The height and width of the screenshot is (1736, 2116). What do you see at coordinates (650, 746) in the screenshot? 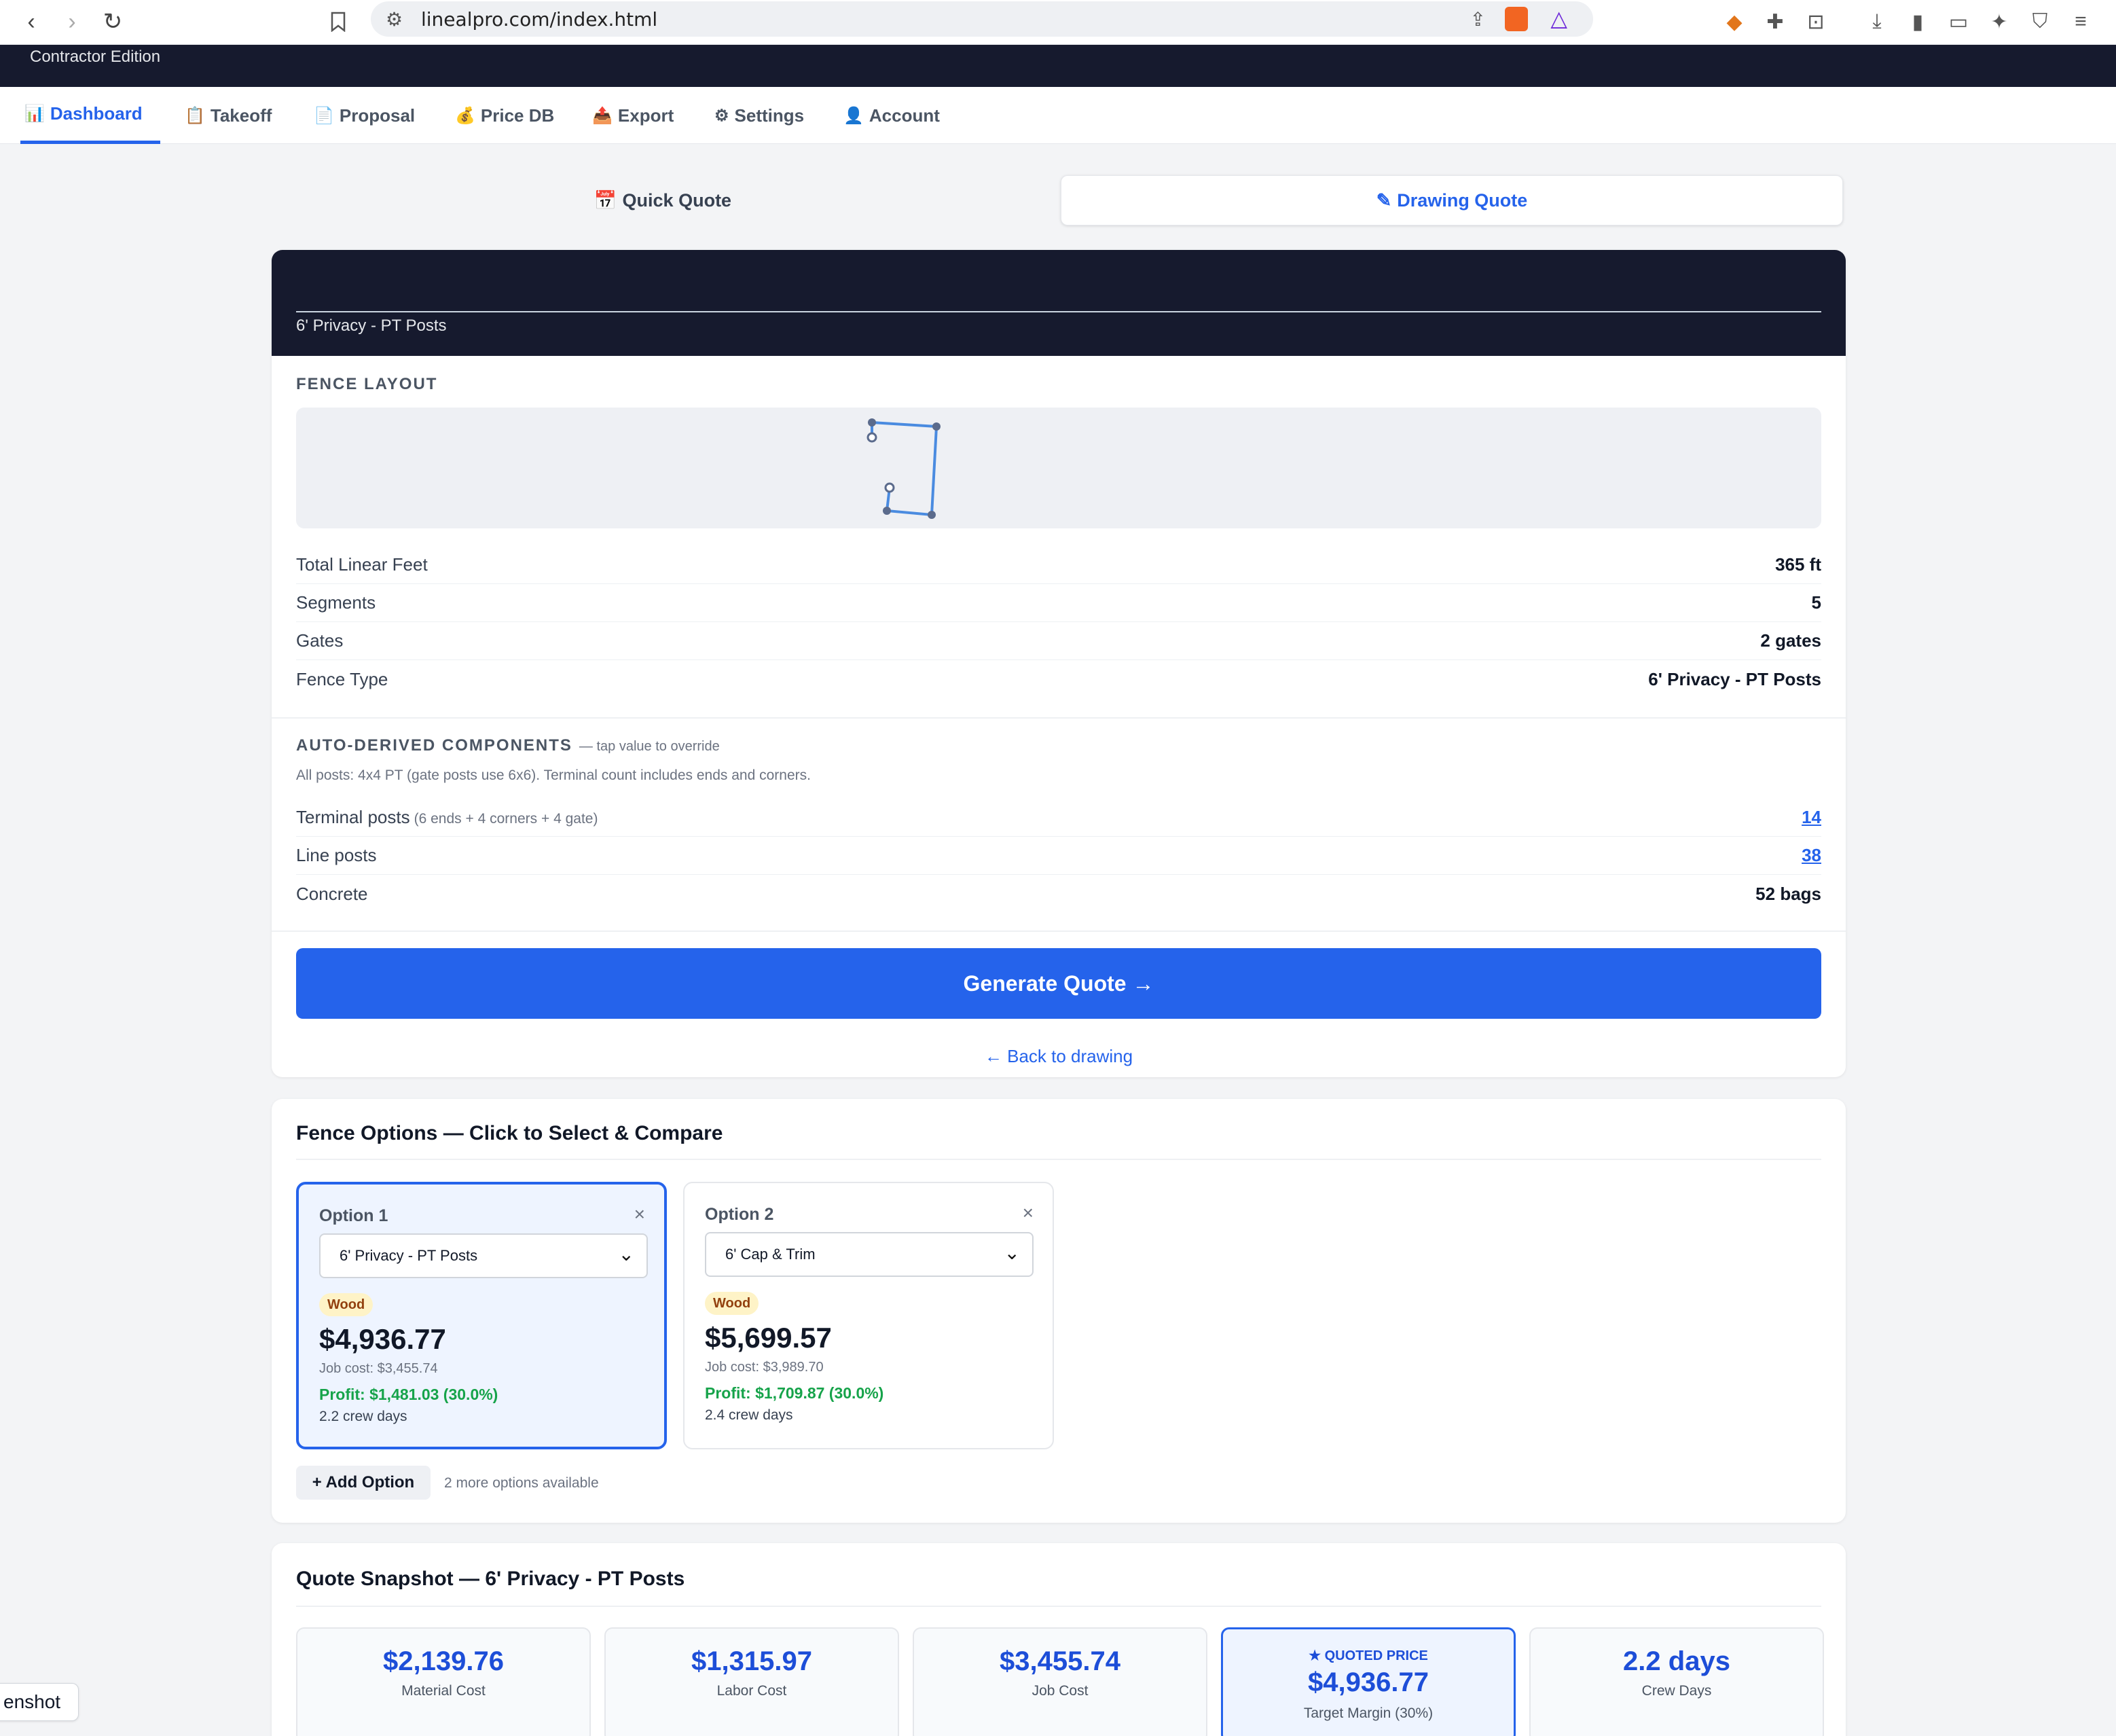
I see `components-hint: — tap value to override` at bounding box center [650, 746].